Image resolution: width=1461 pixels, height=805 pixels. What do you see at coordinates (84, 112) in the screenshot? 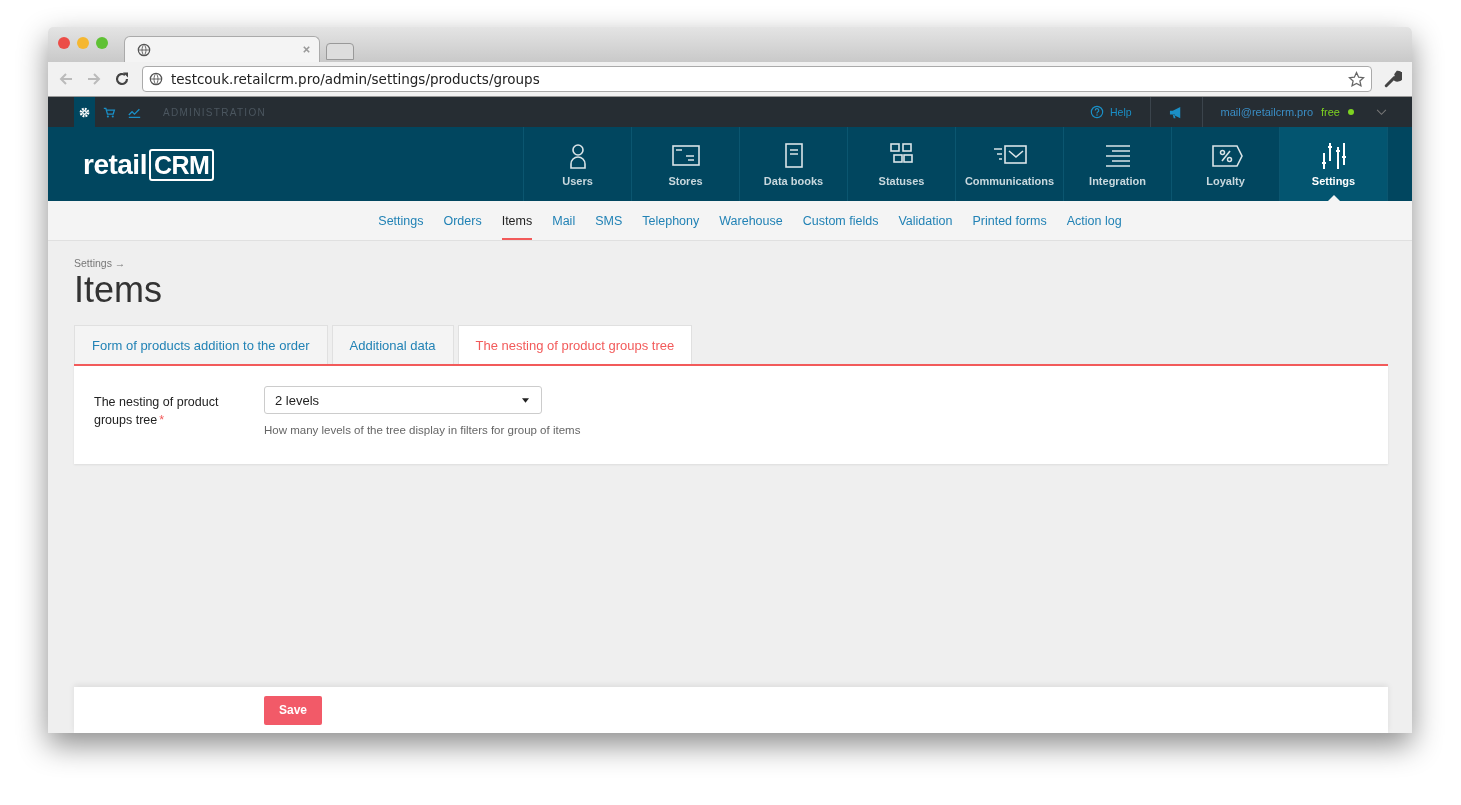
I see `gear-icon` at bounding box center [84, 112].